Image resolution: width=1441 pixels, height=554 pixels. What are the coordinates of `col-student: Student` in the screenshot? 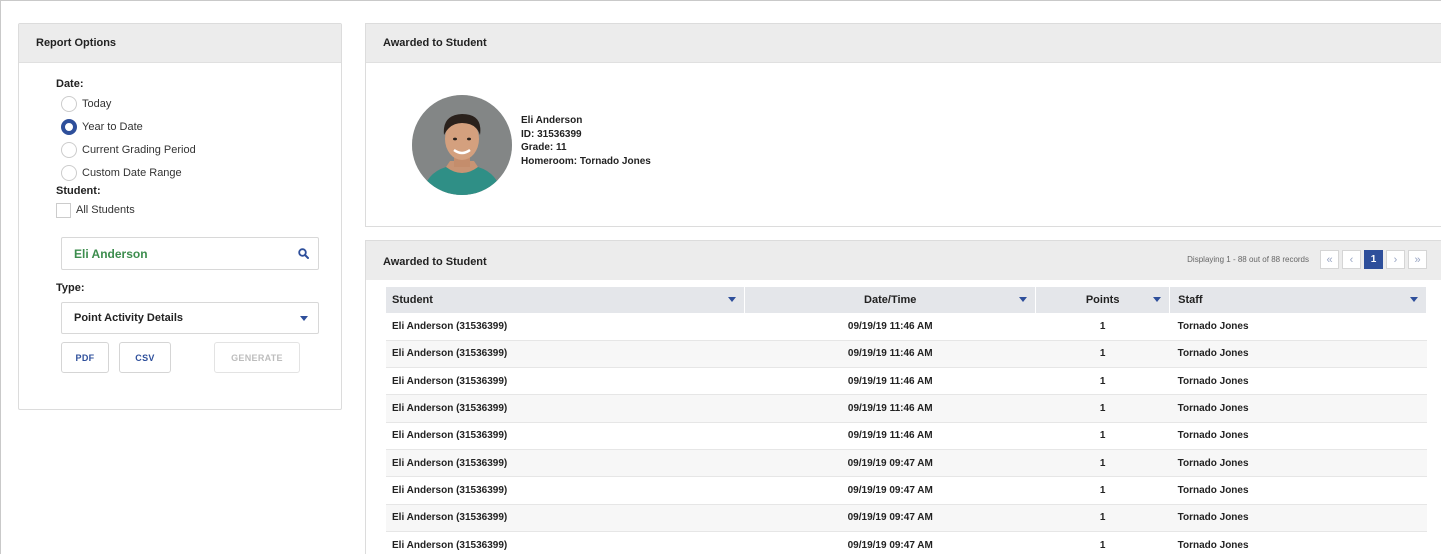 It's located at (566, 300).